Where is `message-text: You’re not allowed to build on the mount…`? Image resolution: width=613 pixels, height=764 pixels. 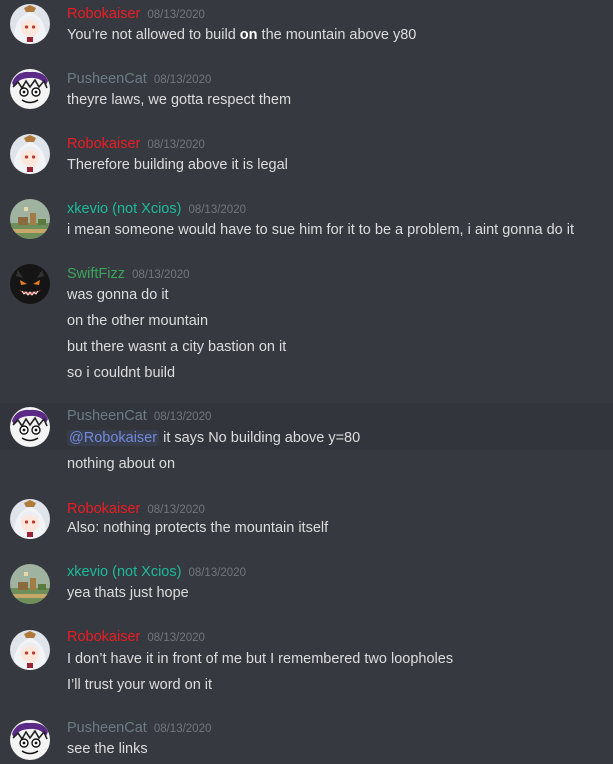
message-text: You’re not allowed to build on the mount… is located at coordinates (242, 35).